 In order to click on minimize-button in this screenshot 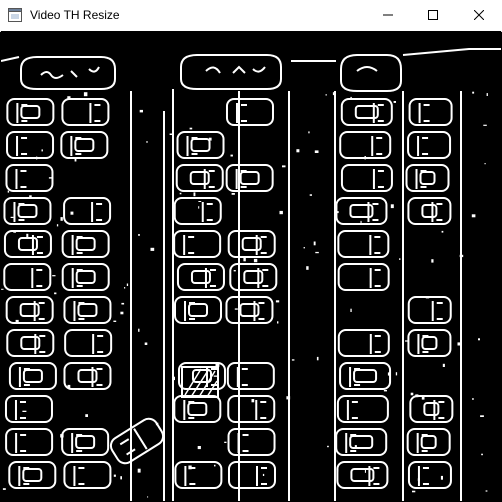, I will do `click(388, 15)`.